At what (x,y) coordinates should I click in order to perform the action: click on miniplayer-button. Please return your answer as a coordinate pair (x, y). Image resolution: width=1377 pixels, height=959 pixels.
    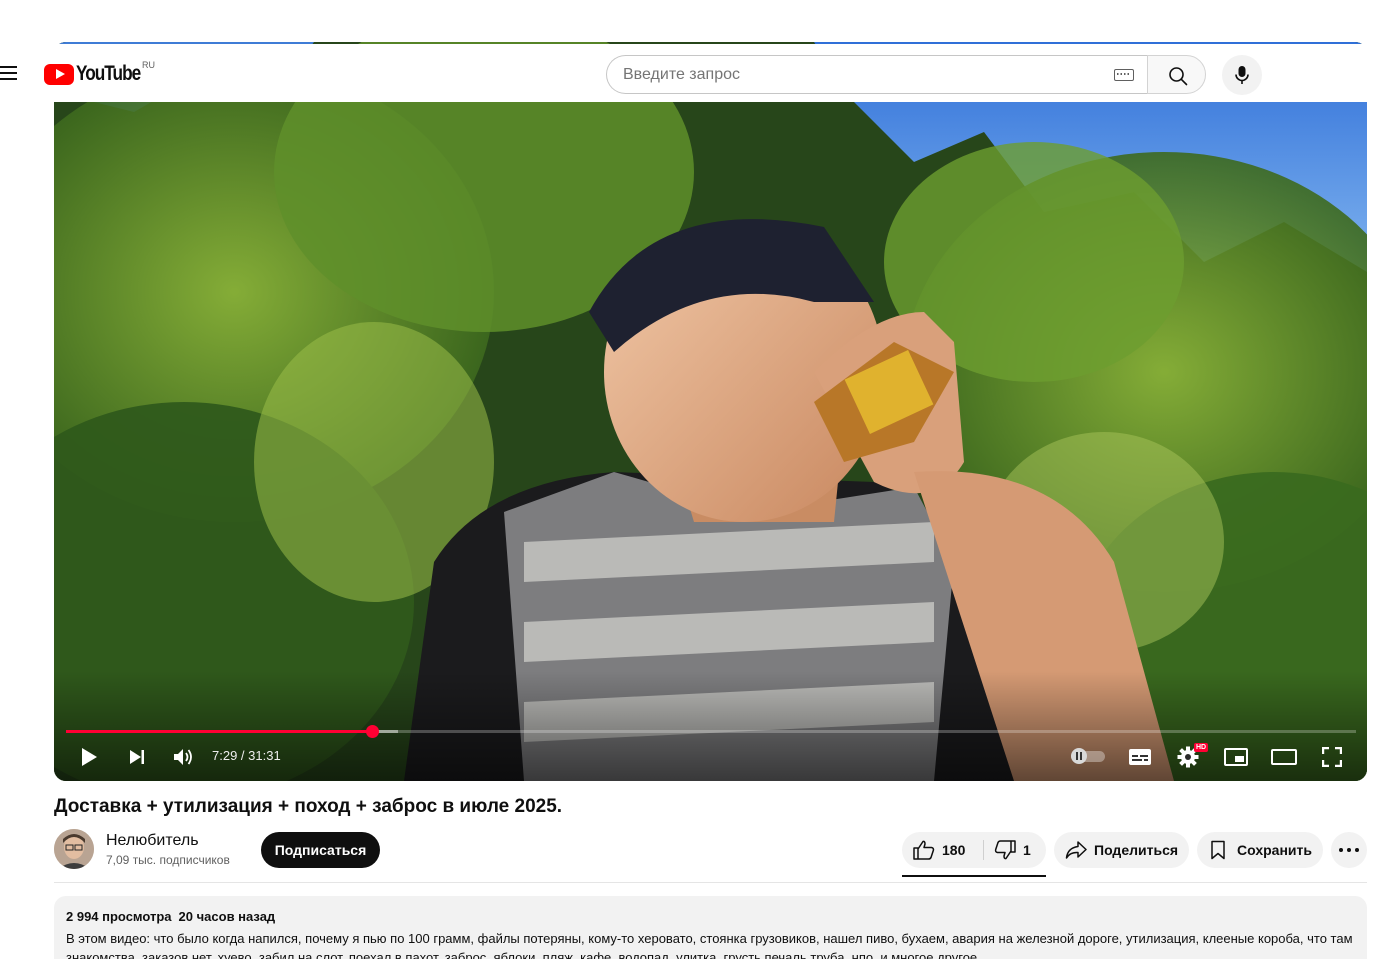
    Looking at the image, I should click on (1236, 757).